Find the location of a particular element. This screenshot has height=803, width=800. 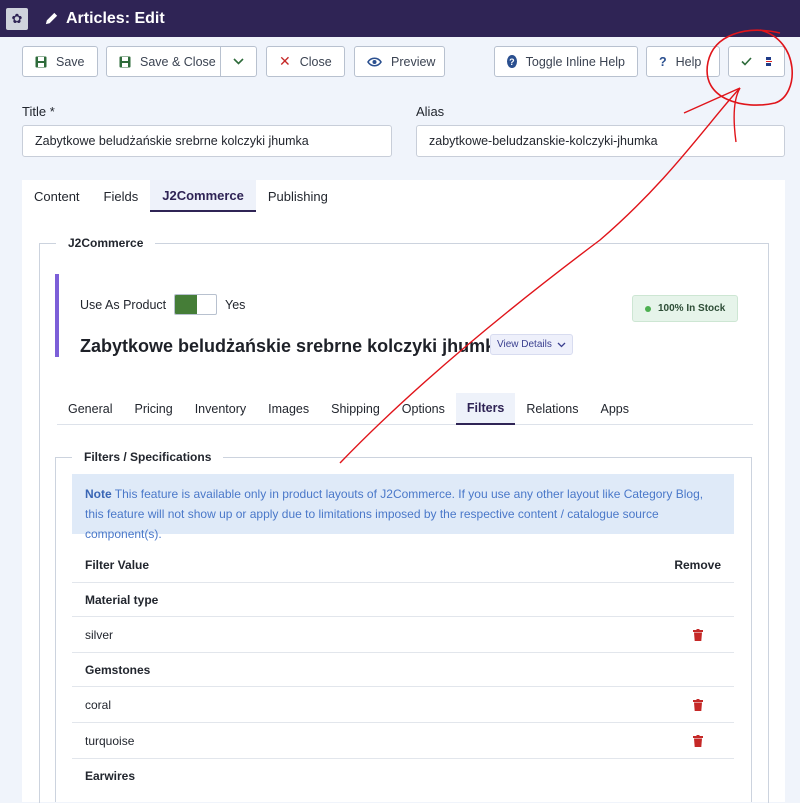

tab-j2commerce: J2Commerce is located at coordinates (203, 196).